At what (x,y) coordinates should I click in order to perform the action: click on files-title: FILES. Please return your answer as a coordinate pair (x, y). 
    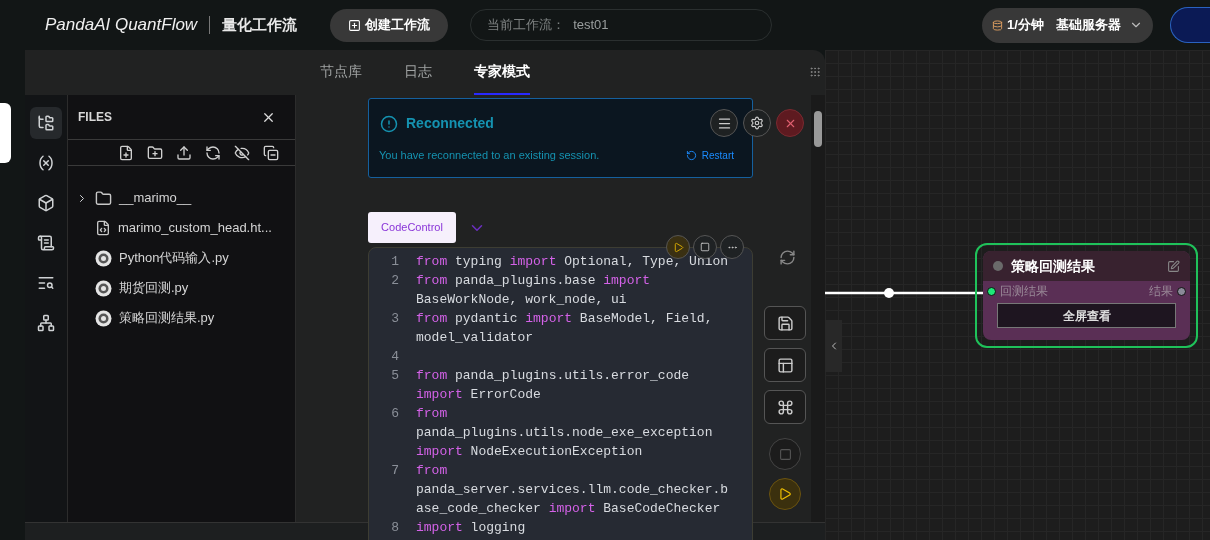
    Looking at the image, I should click on (95, 117).